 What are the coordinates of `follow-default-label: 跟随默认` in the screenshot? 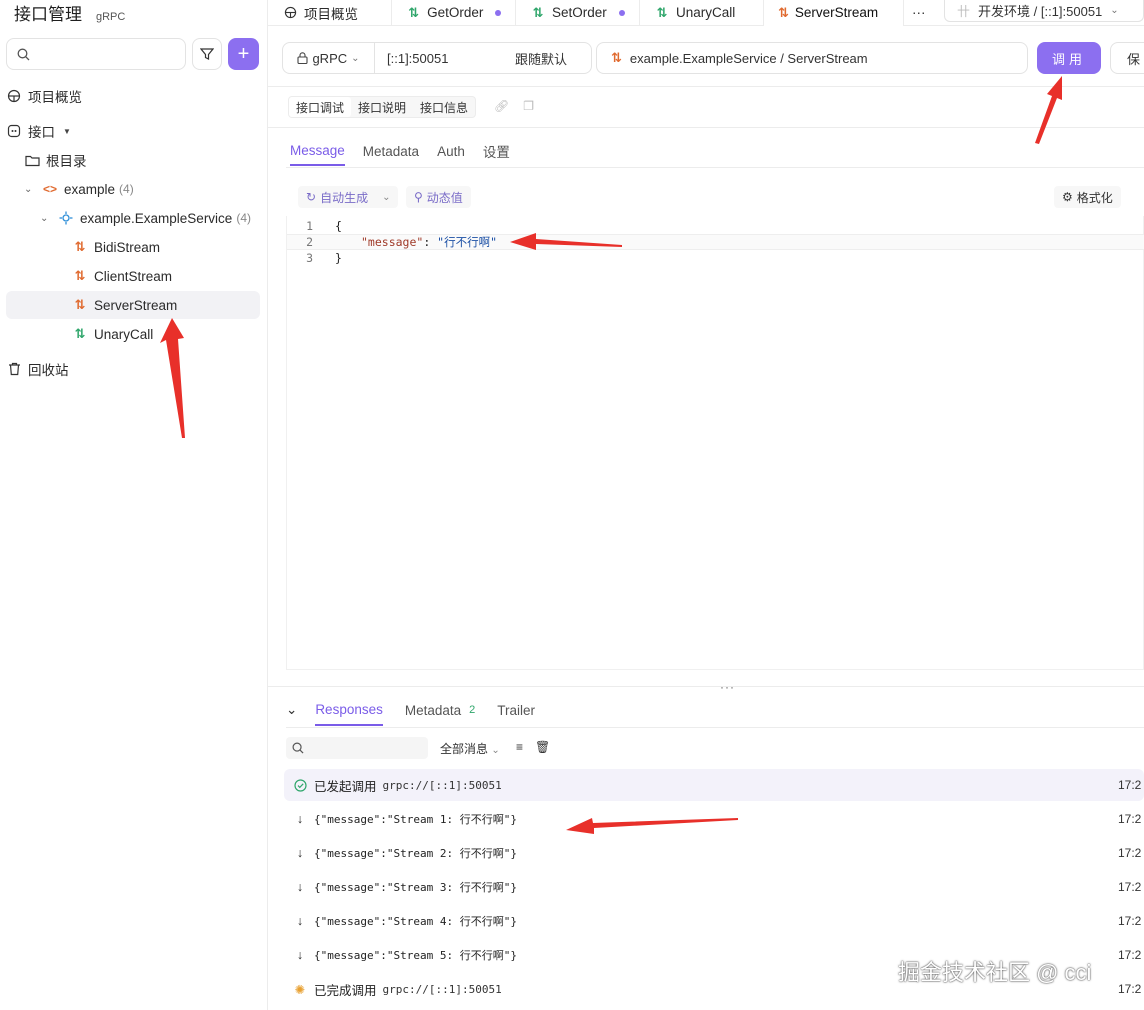 It's located at (541, 58).